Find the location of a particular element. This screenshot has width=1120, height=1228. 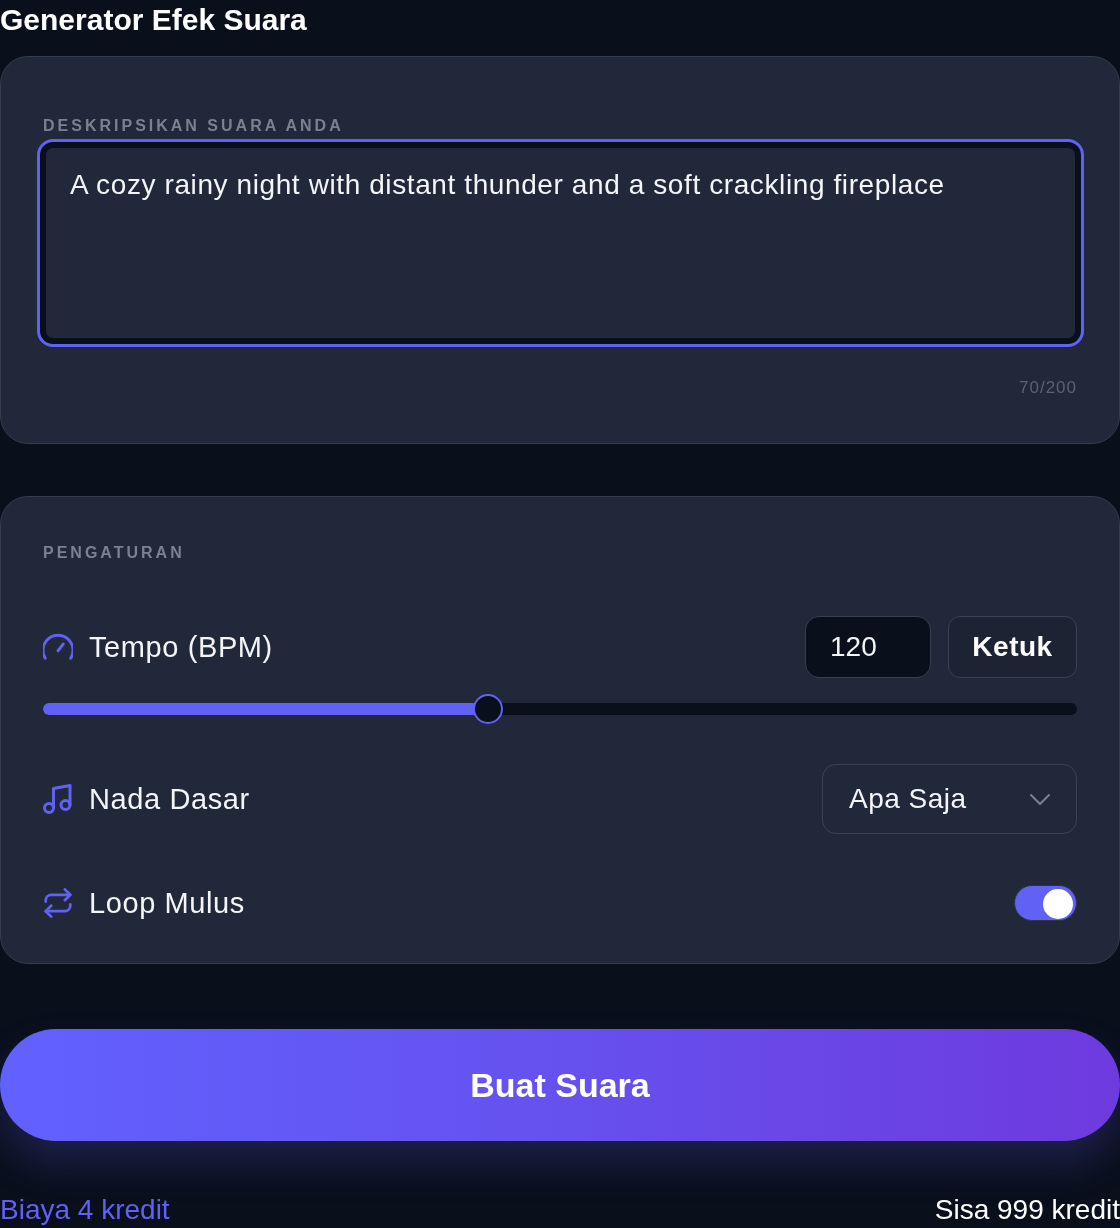

character-counter: 70/200 is located at coordinates (1047, 388).